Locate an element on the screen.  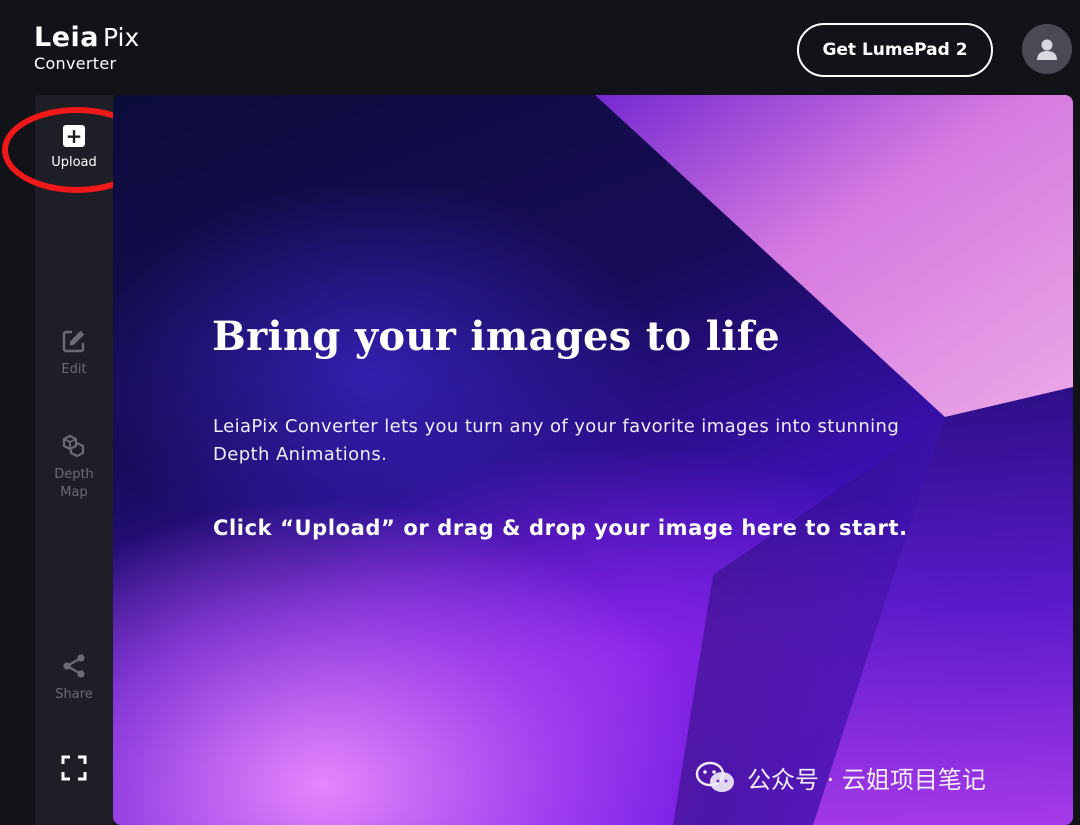
sidebar-item-edit: Edit is located at coordinates (74, 353).